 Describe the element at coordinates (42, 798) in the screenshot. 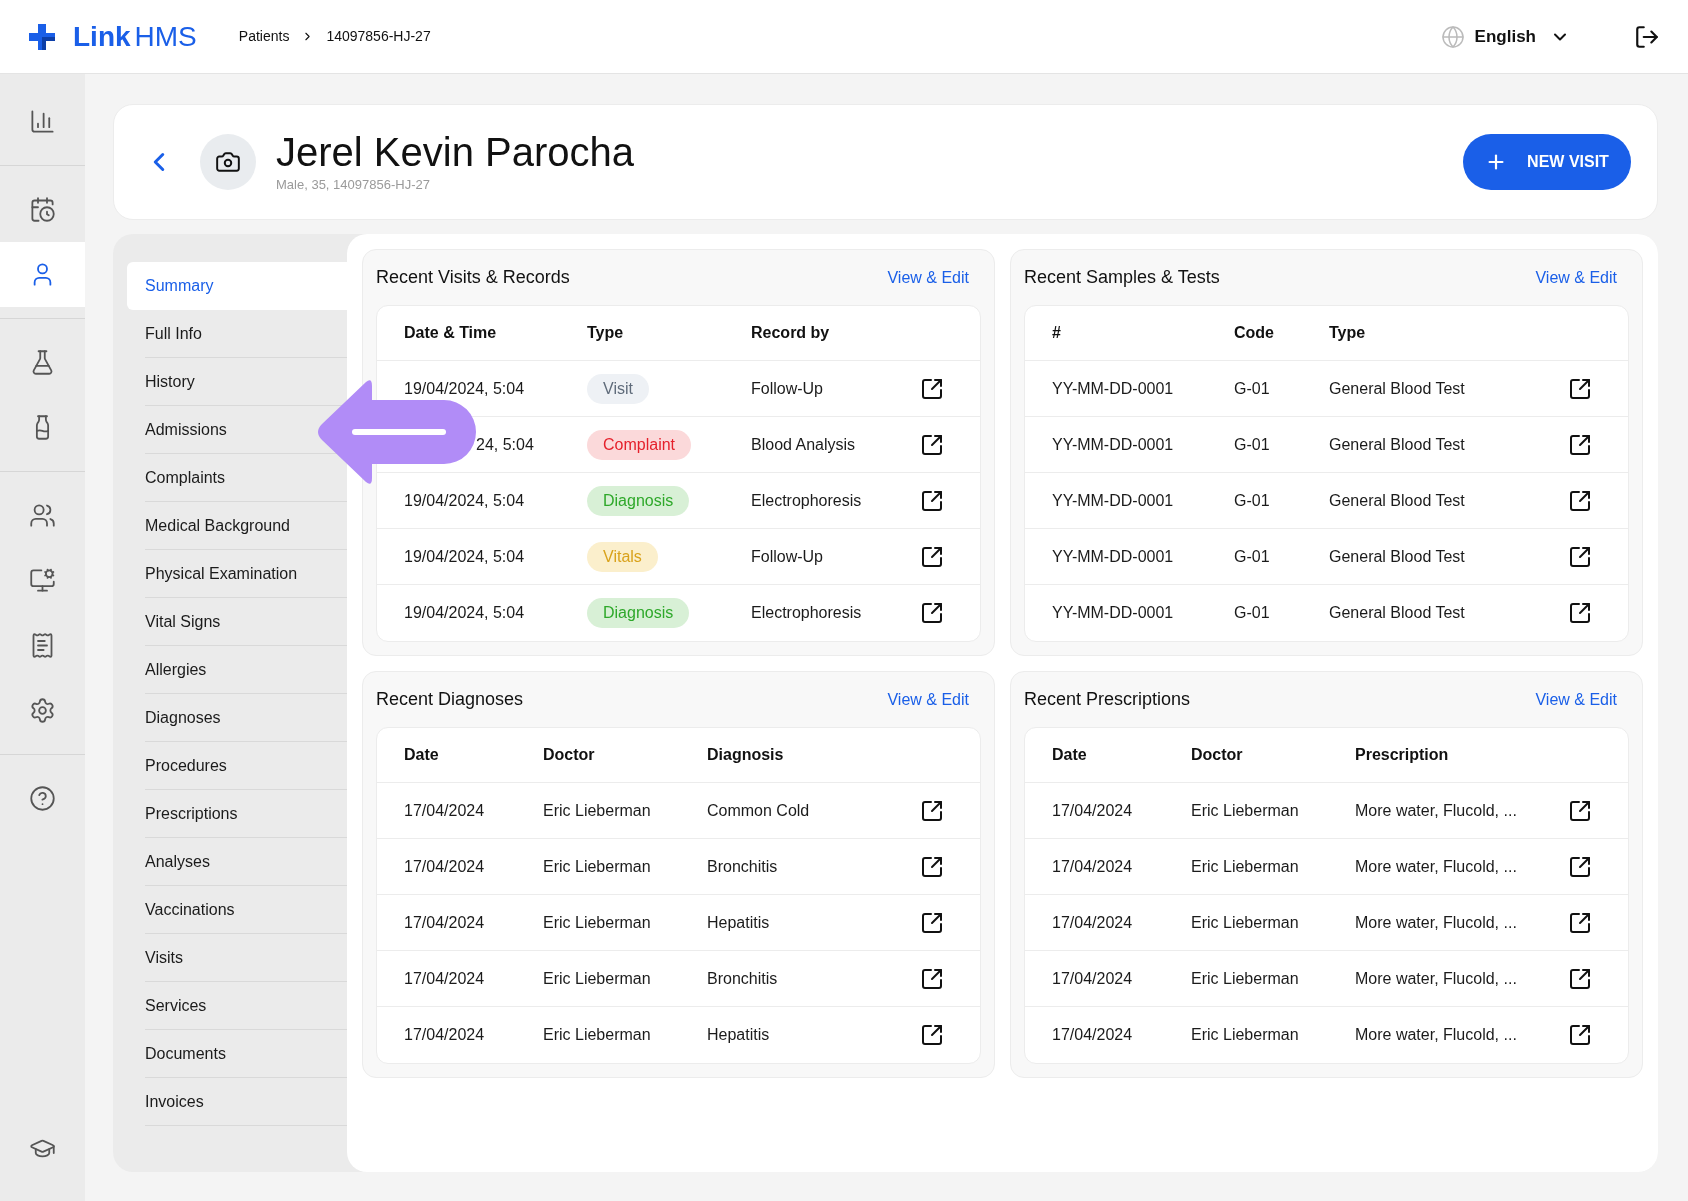

I see `help-icon` at that location.